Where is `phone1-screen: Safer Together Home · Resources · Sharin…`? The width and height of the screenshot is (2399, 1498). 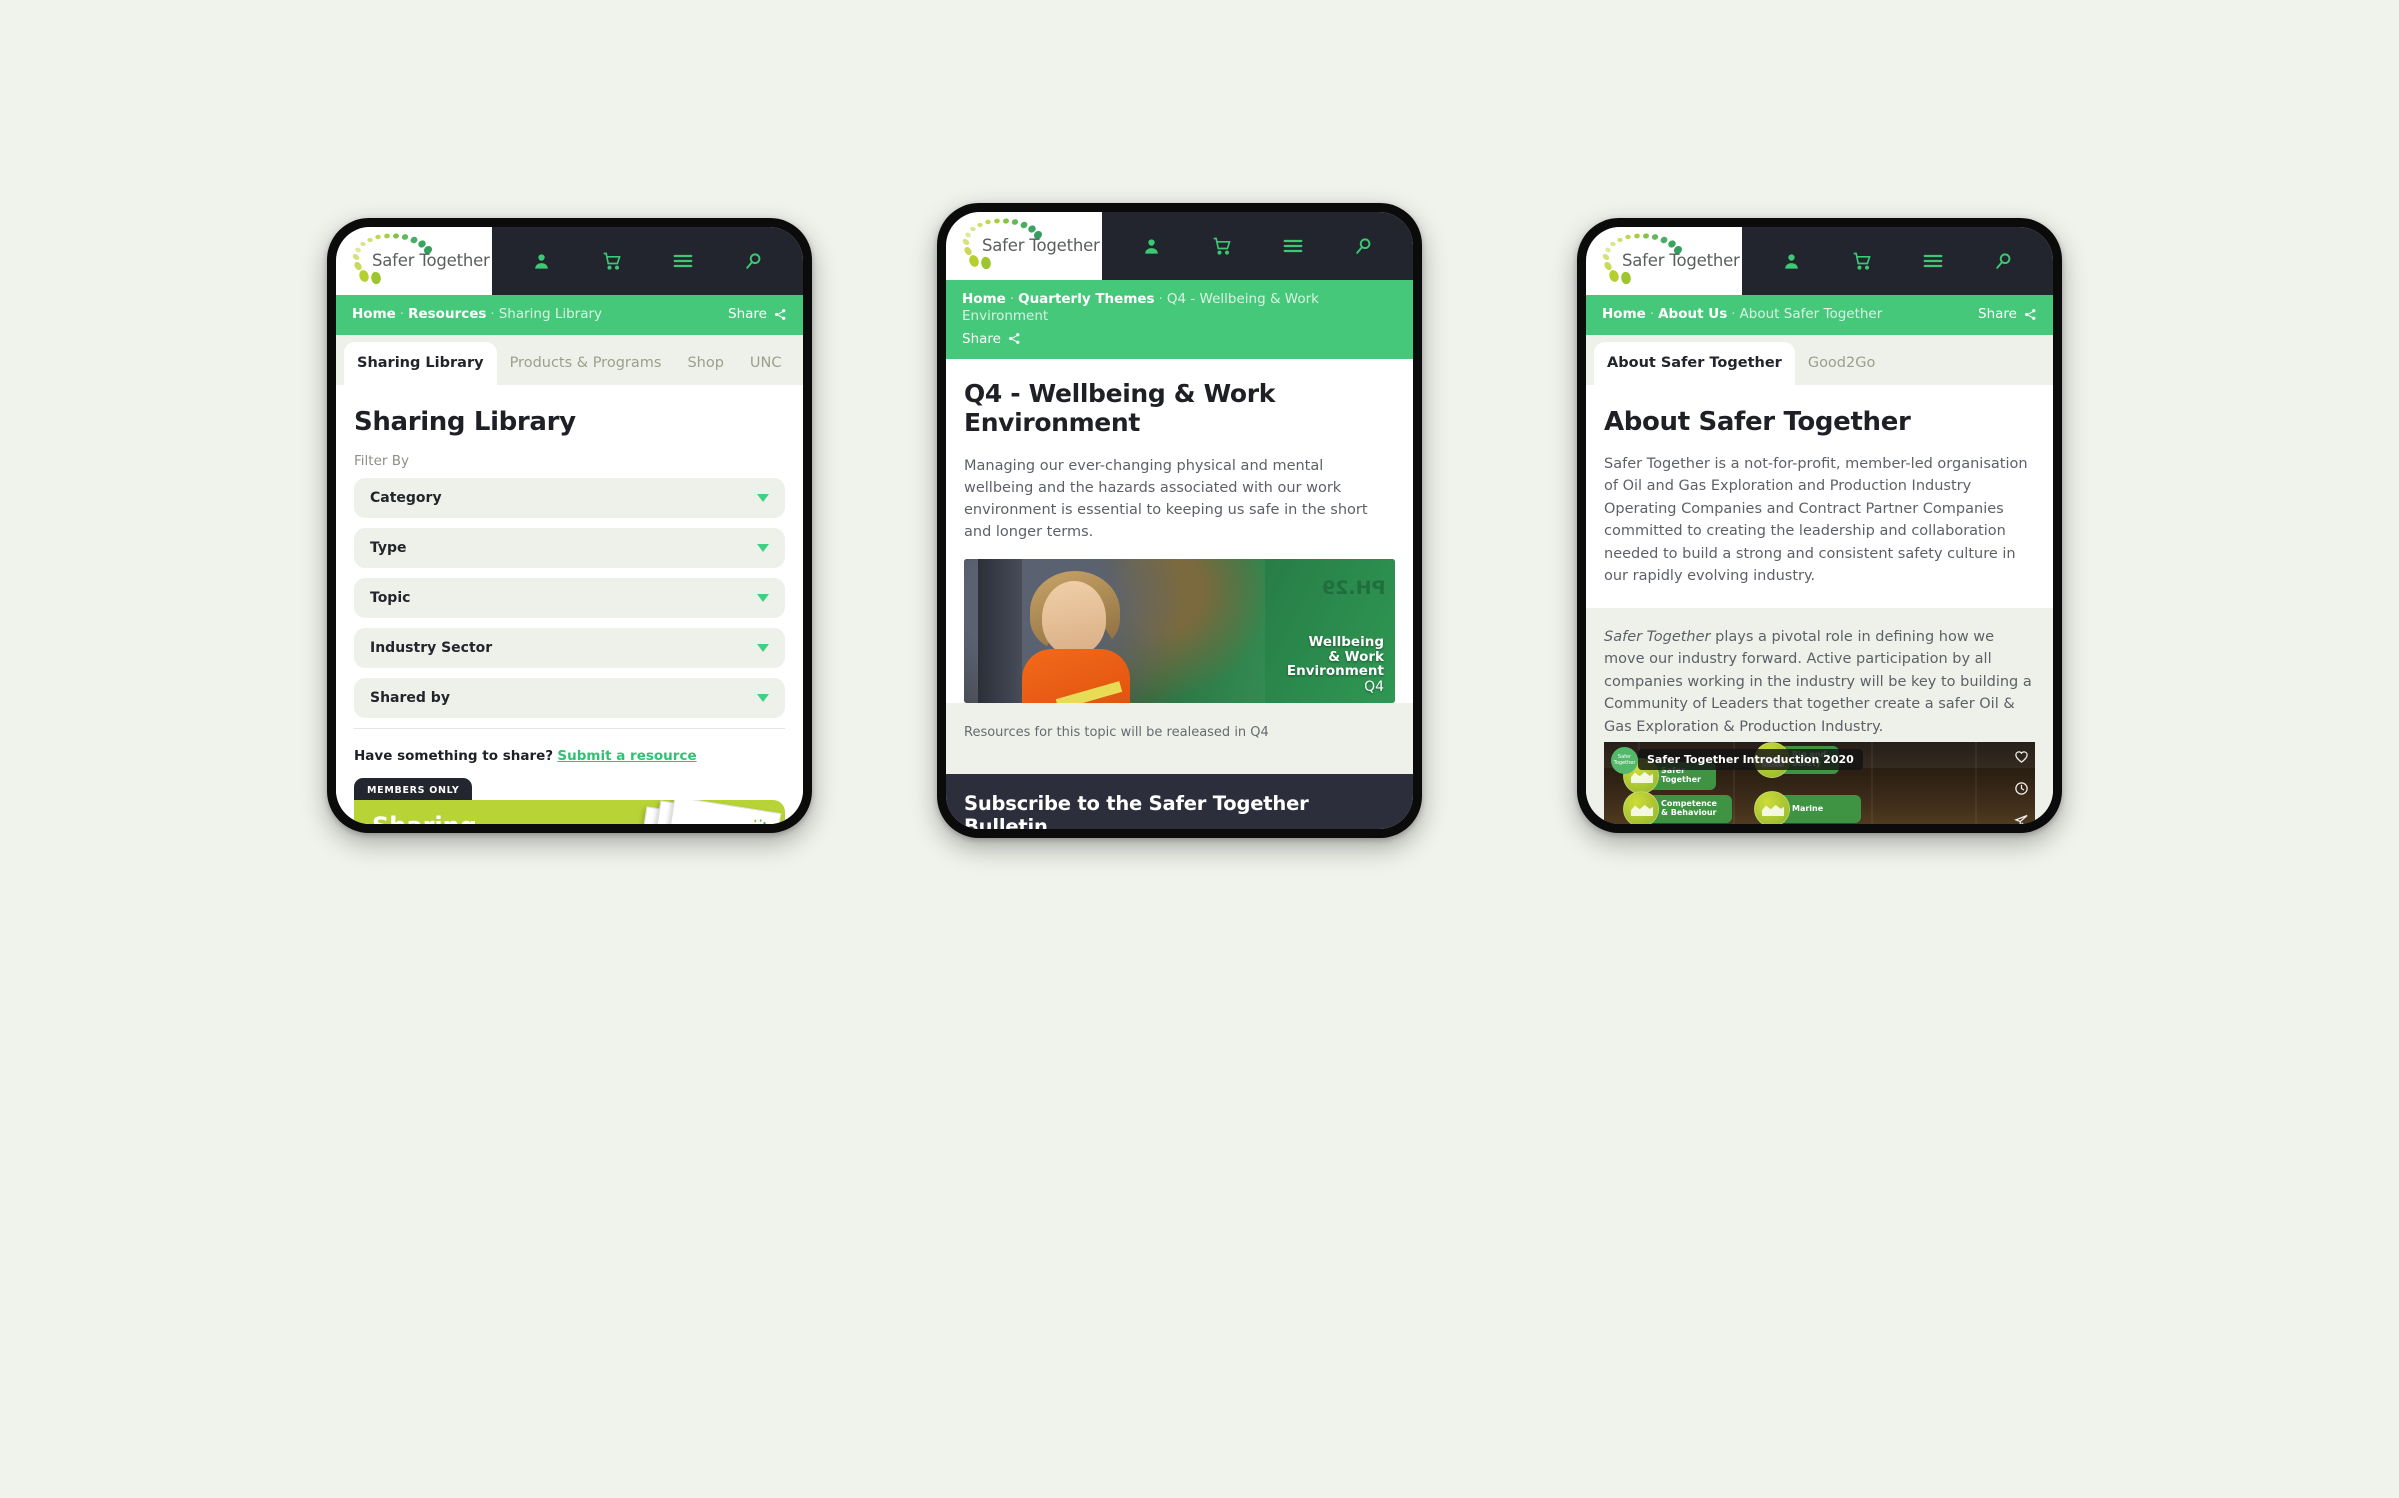 phone1-screen: Safer Together Home · Resources · Sharin… is located at coordinates (569, 525).